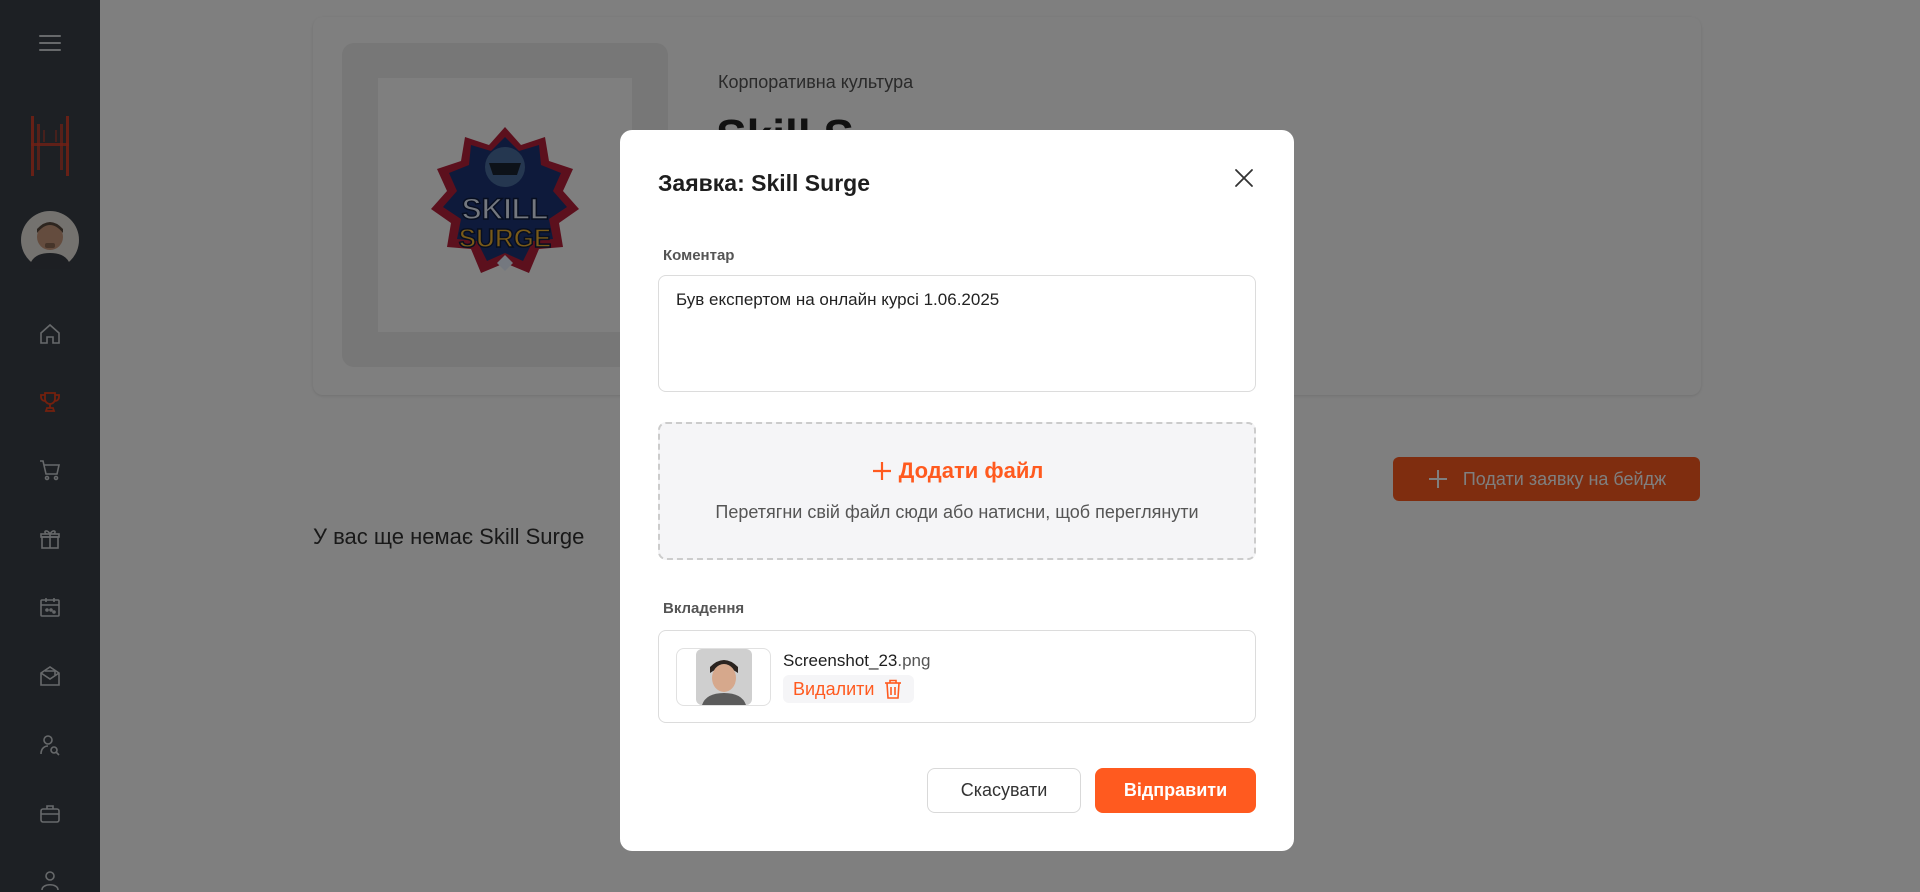  Describe the element at coordinates (1004, 790) in the screenshot. I see `cancel-button: Скасувати` at that location.